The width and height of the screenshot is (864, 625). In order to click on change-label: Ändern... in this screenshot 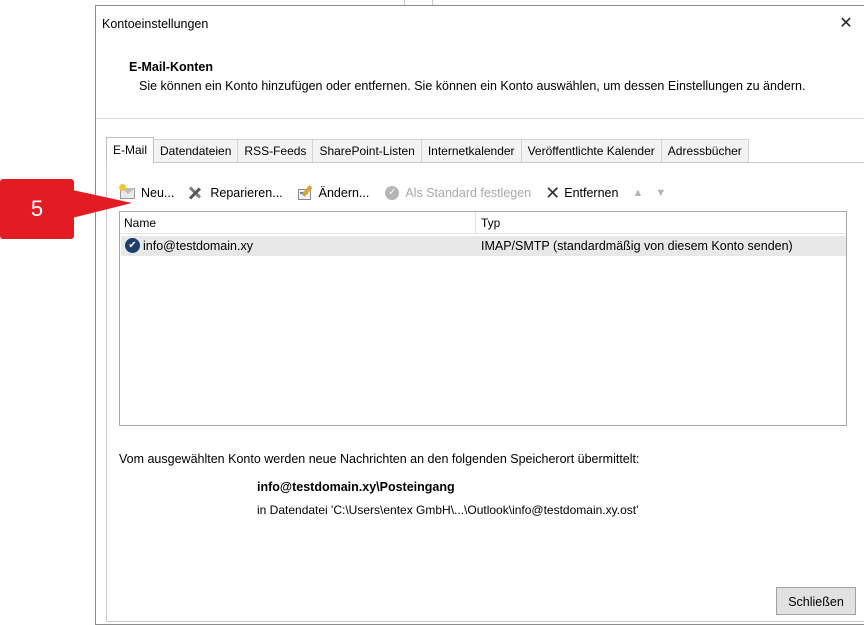, I will do `click(344, 193)`.